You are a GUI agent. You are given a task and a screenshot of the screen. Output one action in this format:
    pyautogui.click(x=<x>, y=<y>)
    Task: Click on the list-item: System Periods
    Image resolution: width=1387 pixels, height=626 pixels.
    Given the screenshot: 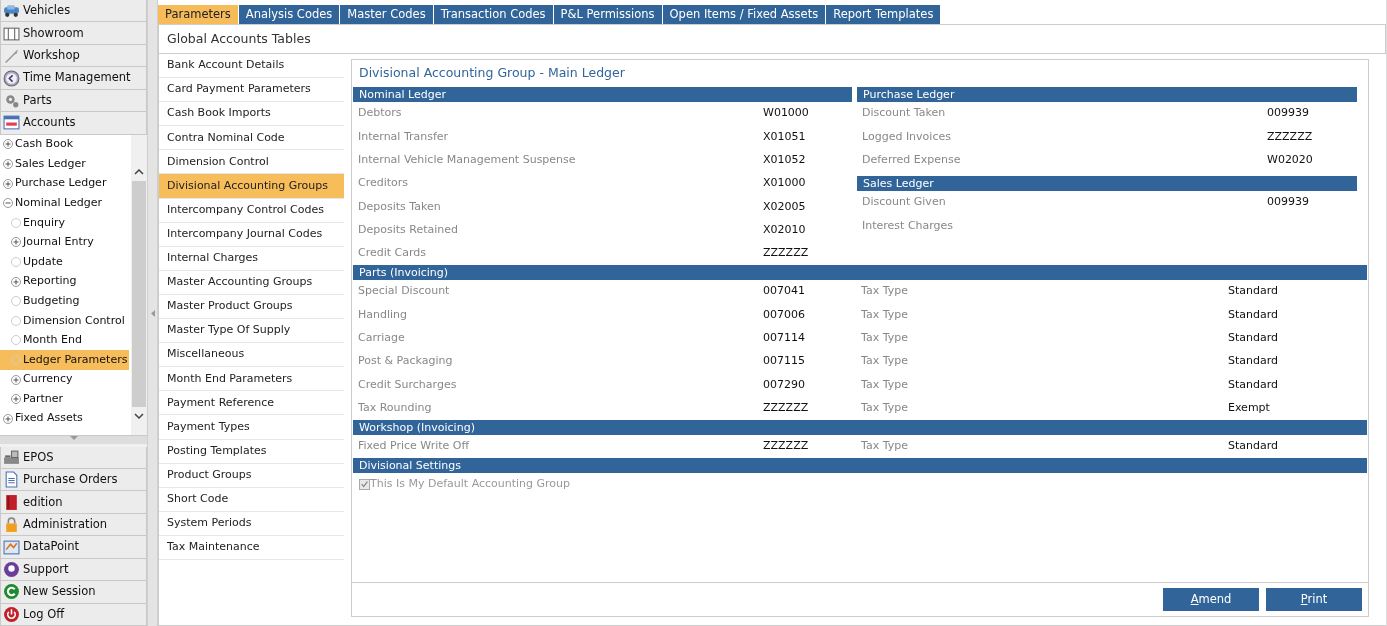 What is the action you would take?
    pyautogui.click(x=251, y=523)
    